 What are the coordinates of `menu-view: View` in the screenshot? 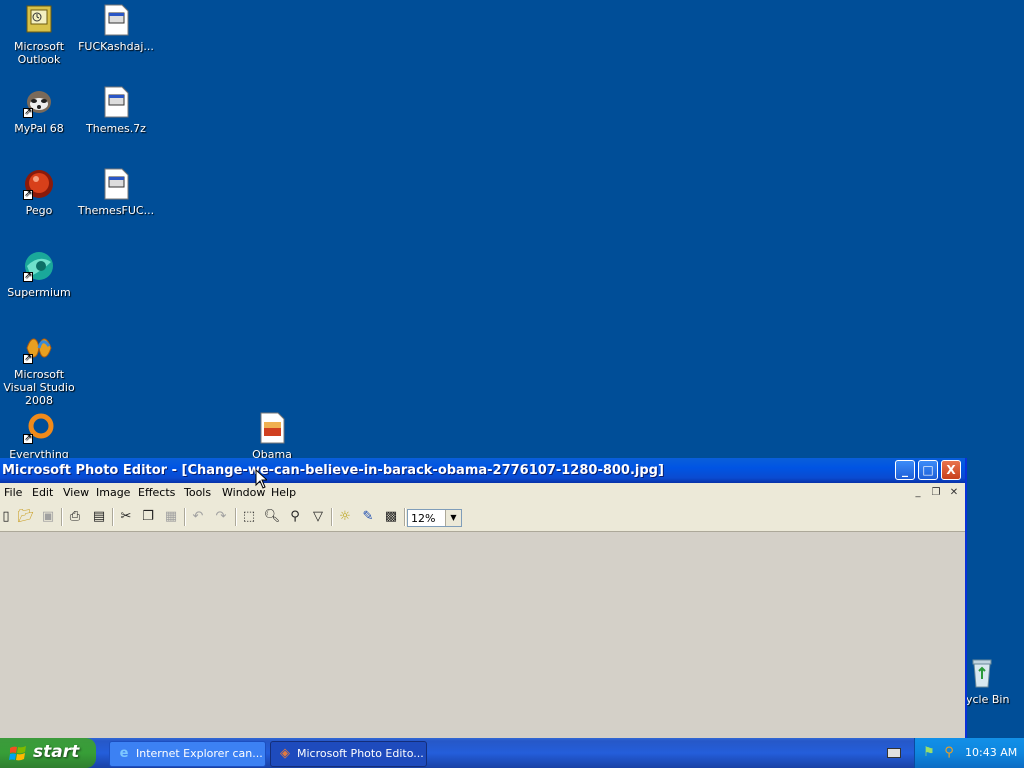 It's located at (76, 492).